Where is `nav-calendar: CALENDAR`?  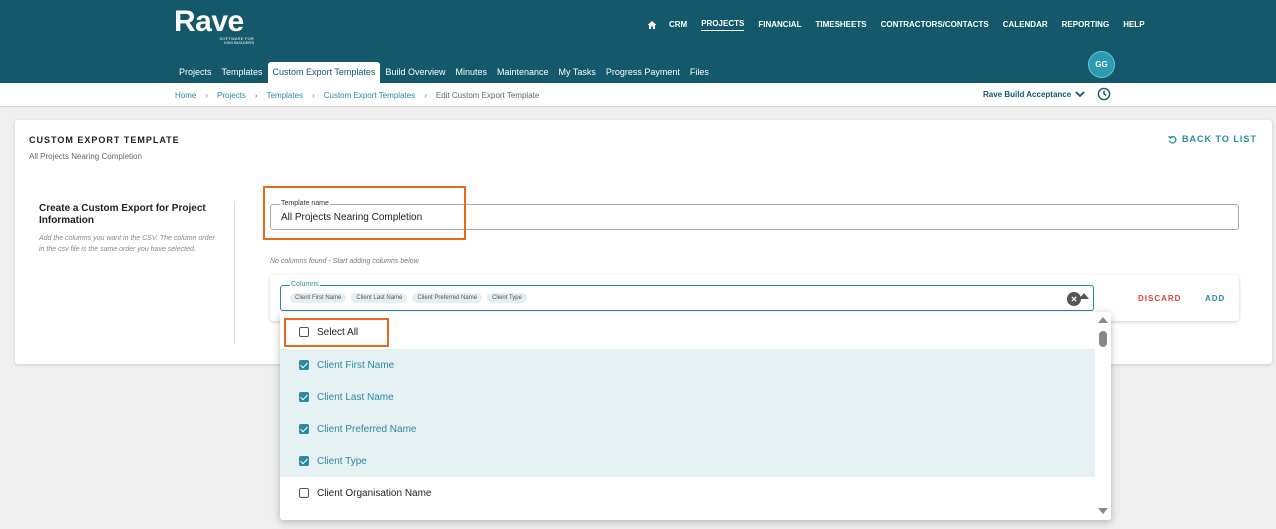 nav-calendar: CALENDAR is located at coordinates (1025, 25).